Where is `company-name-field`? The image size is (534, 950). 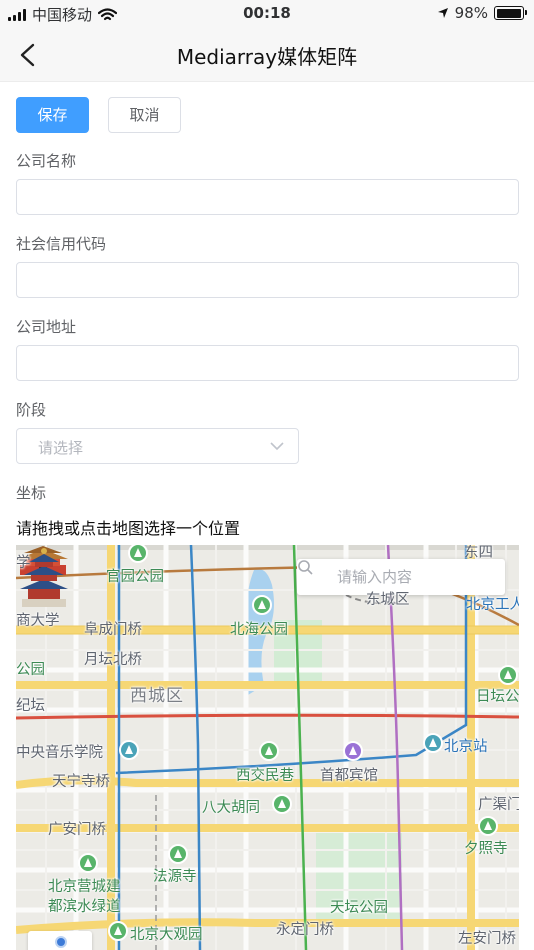
company-name-field is located at coordinates (267, 197).